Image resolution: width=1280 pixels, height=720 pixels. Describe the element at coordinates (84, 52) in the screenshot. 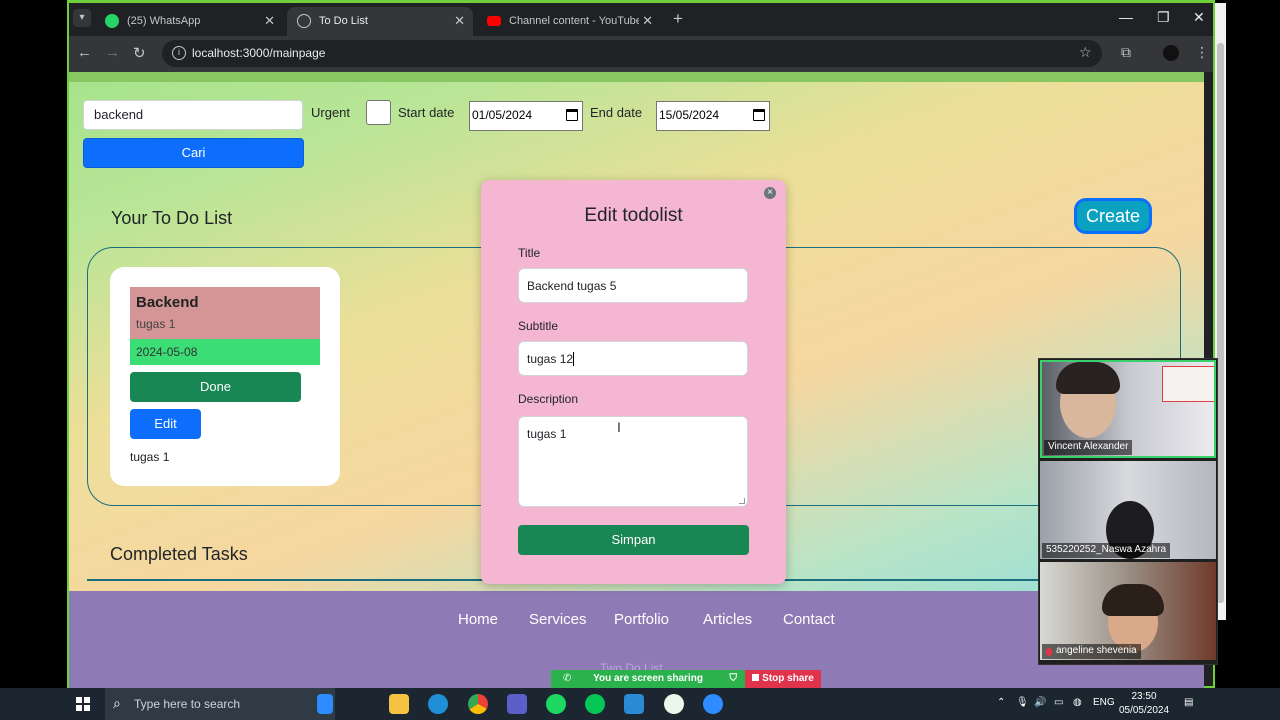

I see `back-icon: ←` at that location.